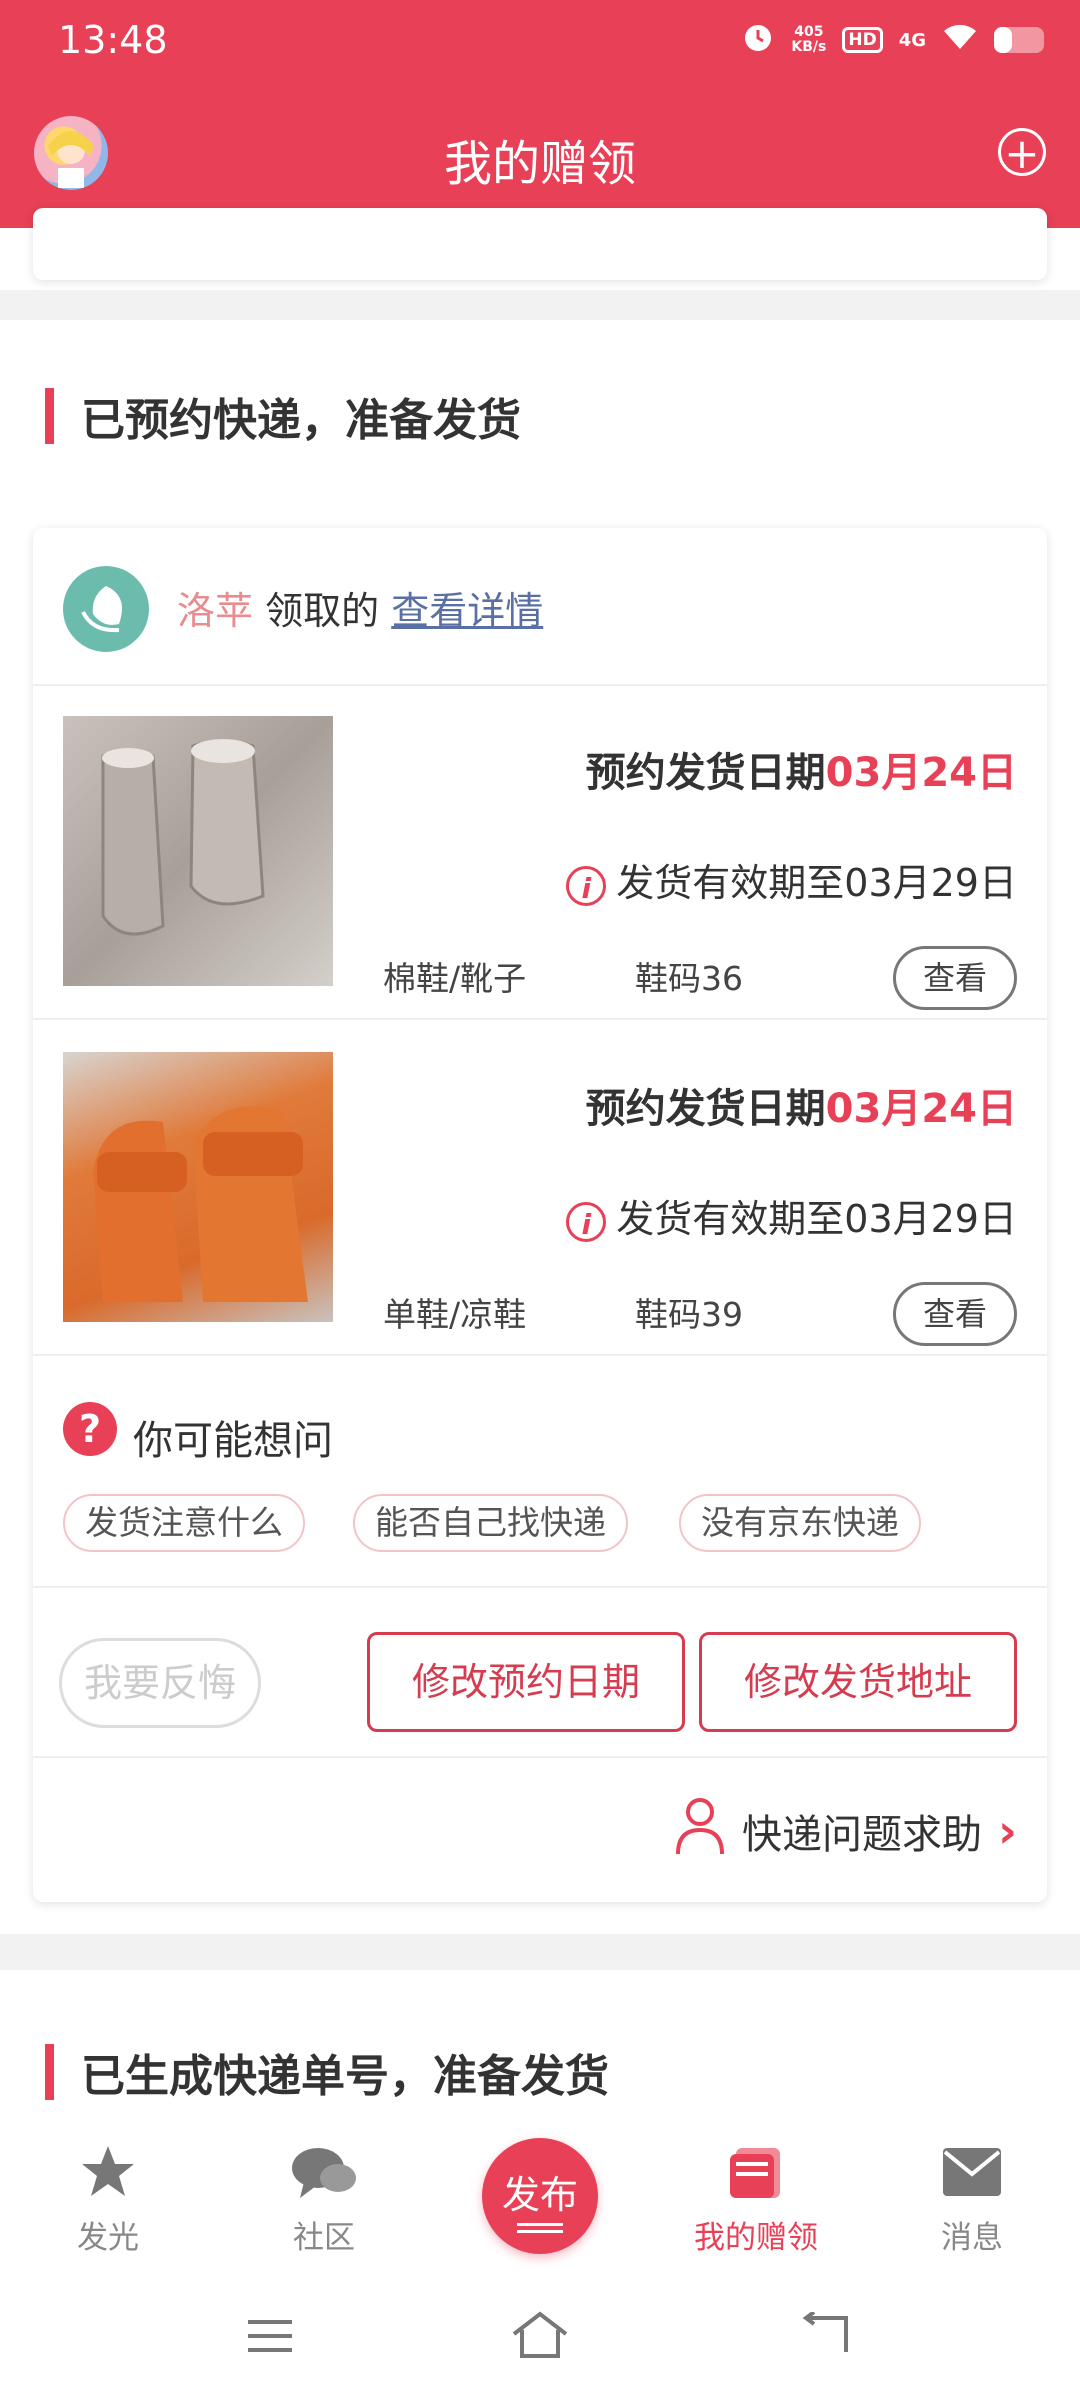 The width and height of the screenshot is (1080, 2400). Describe the element at coordinates (106, 609) in the screenshot. I see `leaf-logo-icon` at that location.